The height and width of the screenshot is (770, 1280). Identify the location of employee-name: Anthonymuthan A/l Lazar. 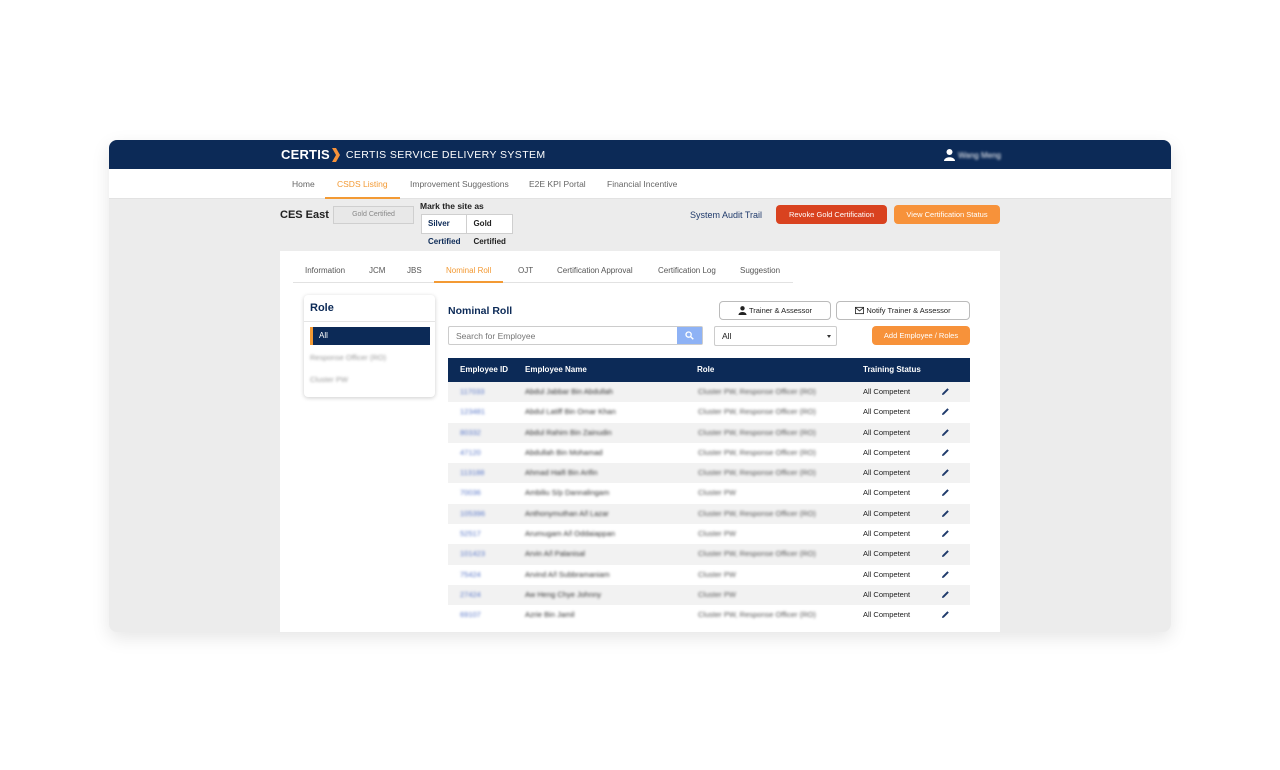
(567, 513).